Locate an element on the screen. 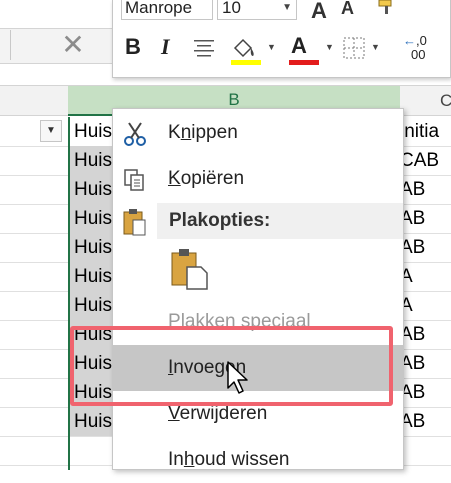 This screenshot has width=451, height=483. delete-label-post: erwijderen is located at coordinates (223, 413).